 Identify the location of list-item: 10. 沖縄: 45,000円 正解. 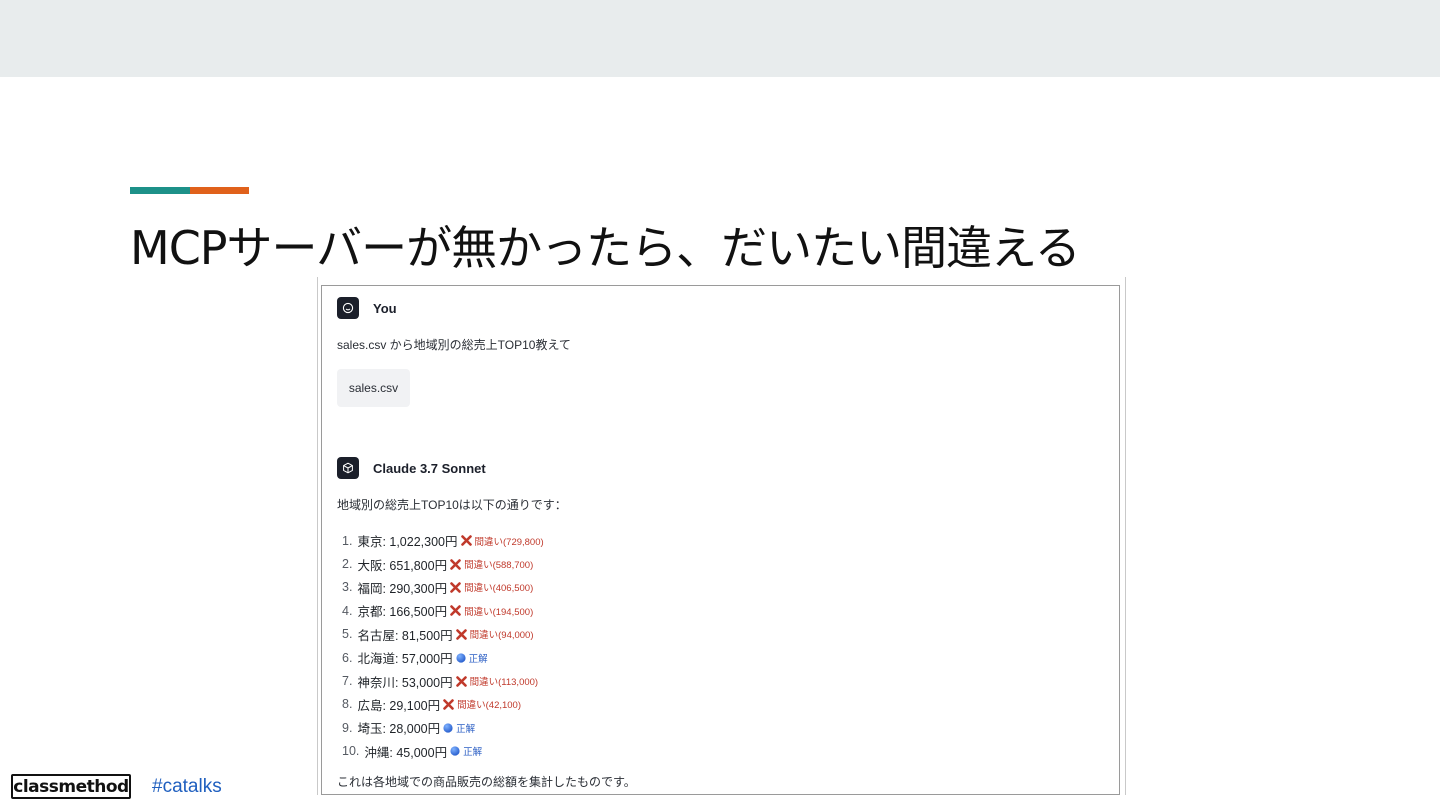
(443, 751).